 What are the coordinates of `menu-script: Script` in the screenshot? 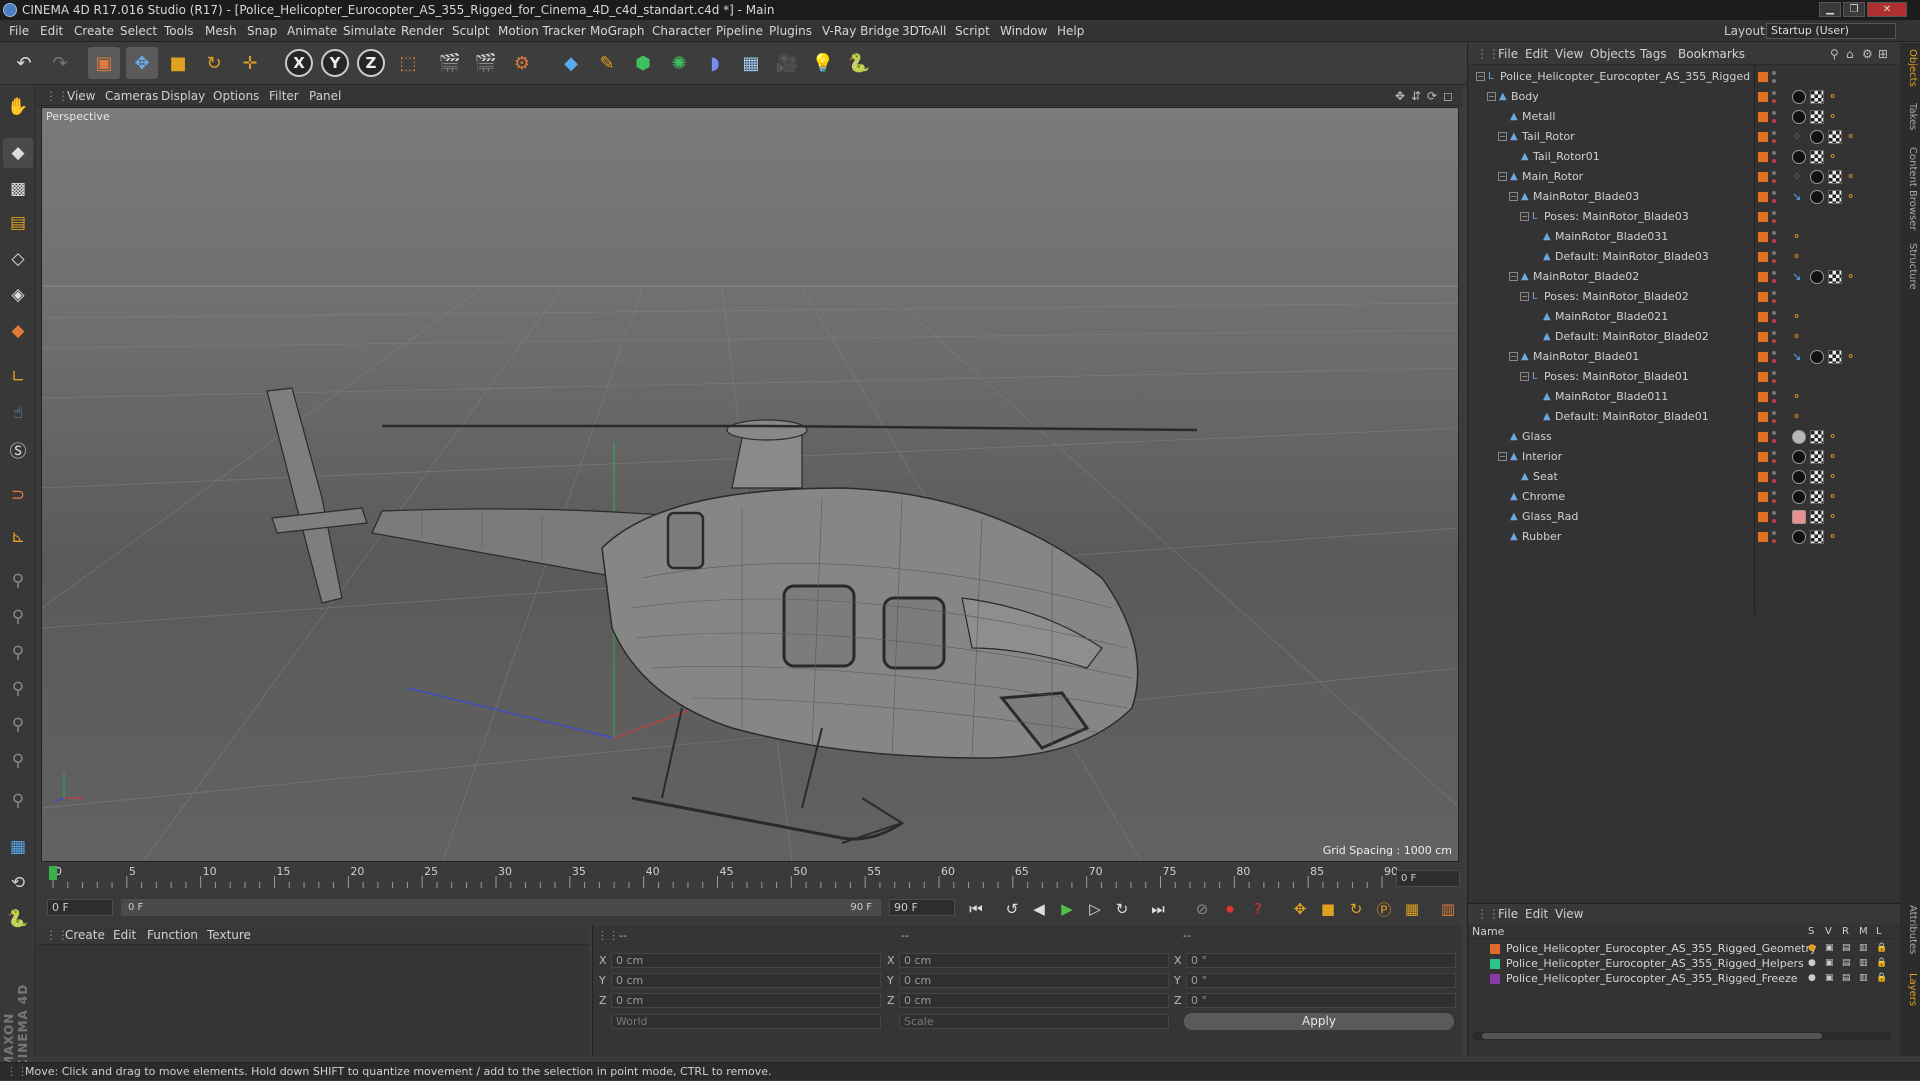 It's located at (972, 31).